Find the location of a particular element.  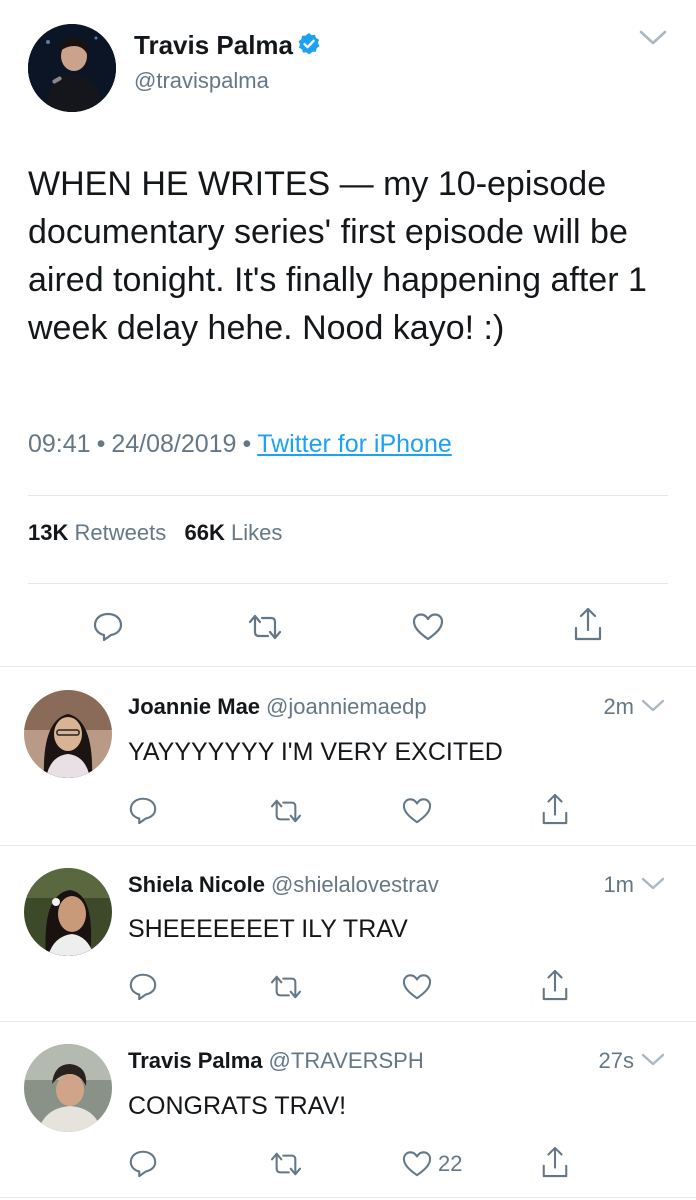

likes-count: 66K is located at coordinates (205, 532).